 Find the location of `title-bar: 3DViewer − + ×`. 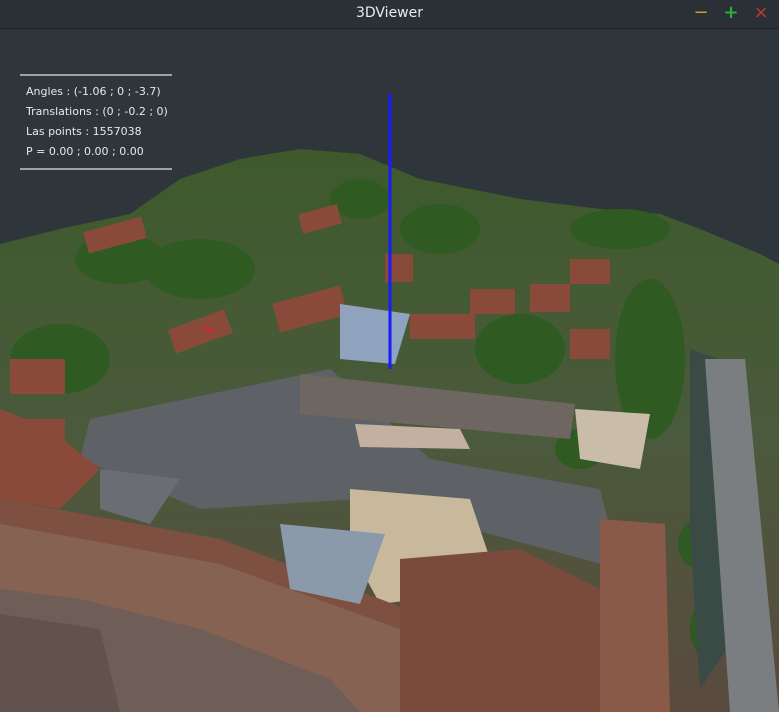

title-bar: 3DViewer − + × is located at coordinates (389, 14).